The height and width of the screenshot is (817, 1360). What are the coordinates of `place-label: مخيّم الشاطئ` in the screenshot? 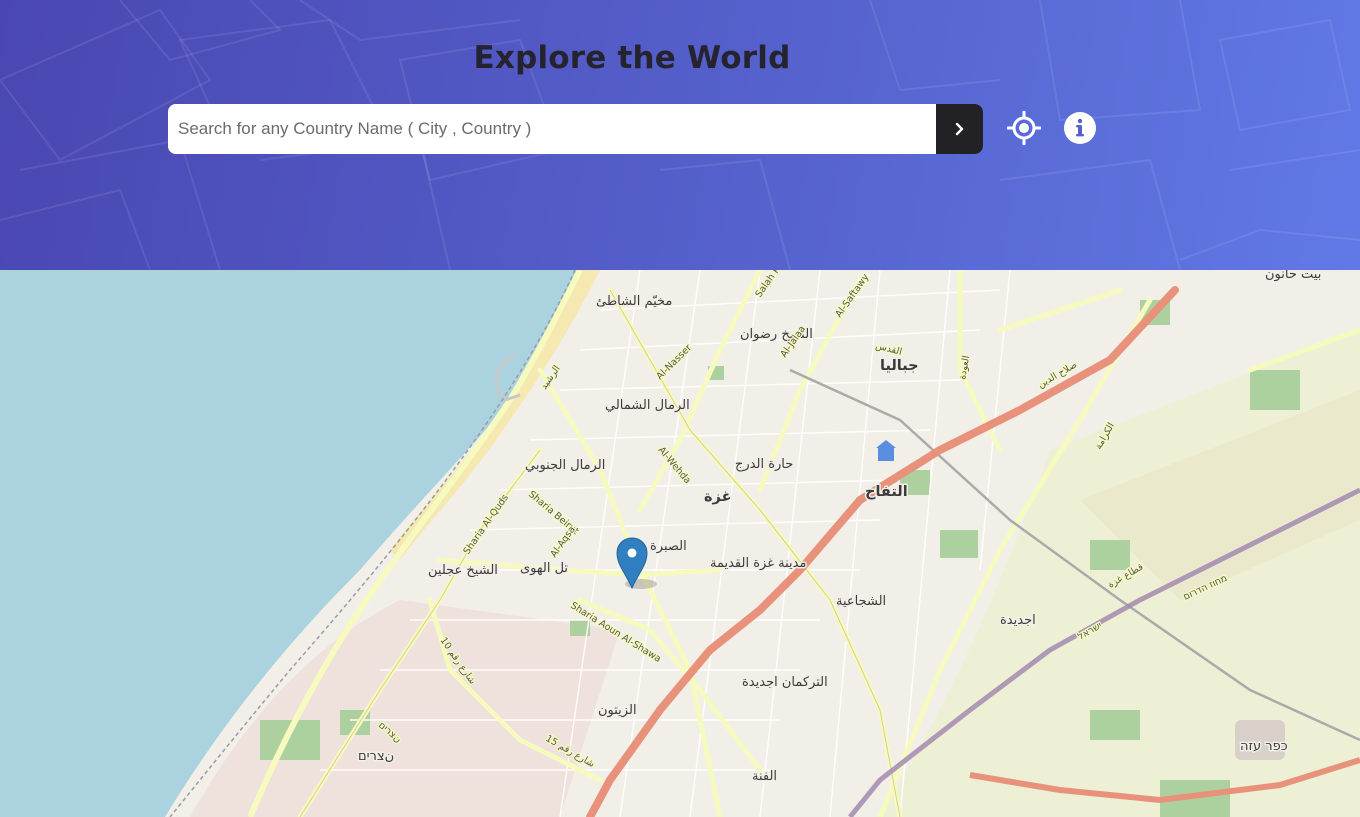 It's located at (634, 301).